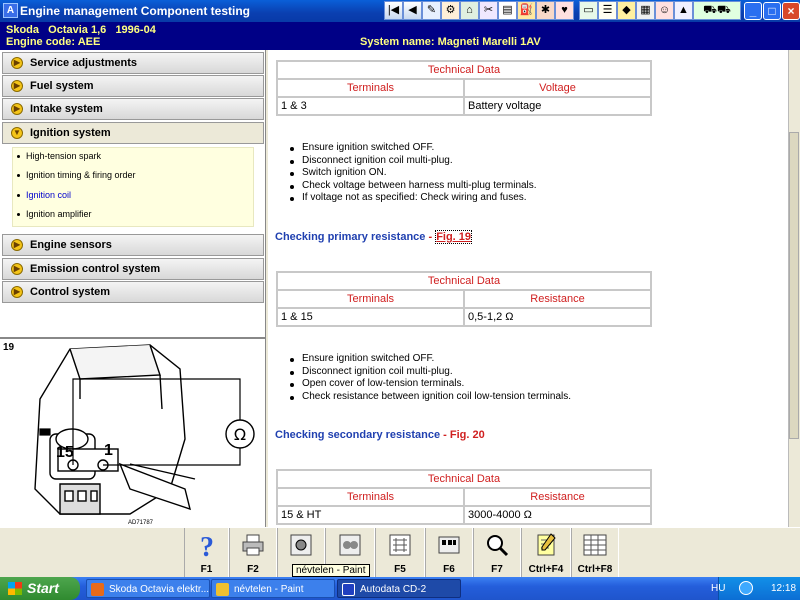 This screenshot has height=600, width=800. What do you see at coordinates (467, 435) in the screenshot?
I see `figure-20-link: Fig. 20` at bounding box center [467, 435].